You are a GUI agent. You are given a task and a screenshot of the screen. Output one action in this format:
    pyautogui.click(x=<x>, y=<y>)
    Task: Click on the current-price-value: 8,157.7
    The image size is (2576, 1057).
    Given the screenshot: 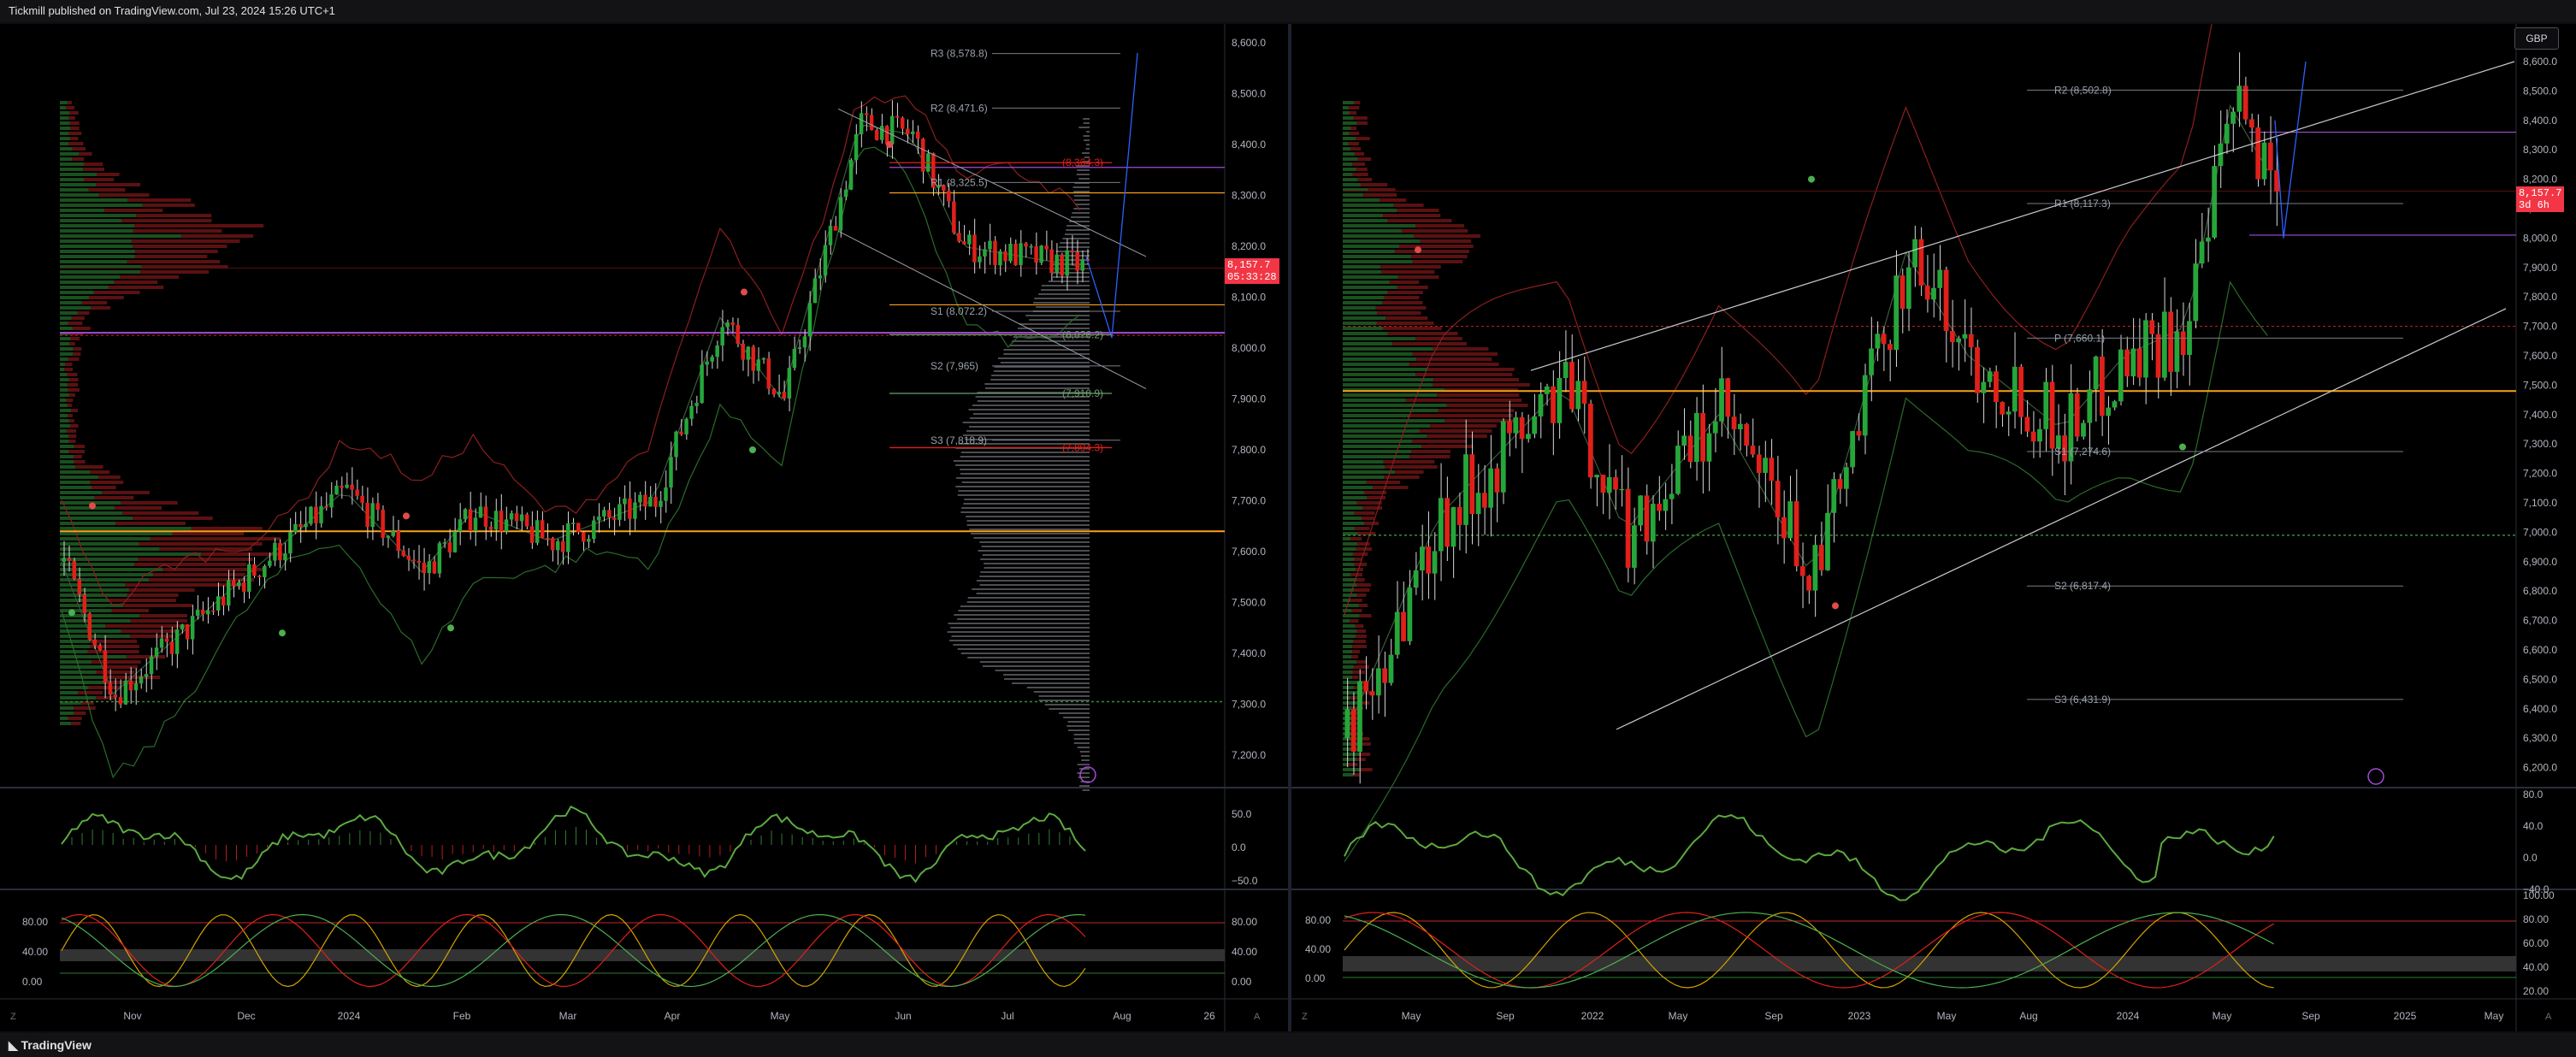 What is the action you would take?
    pyautogui.click(x=1249, y=265)
    